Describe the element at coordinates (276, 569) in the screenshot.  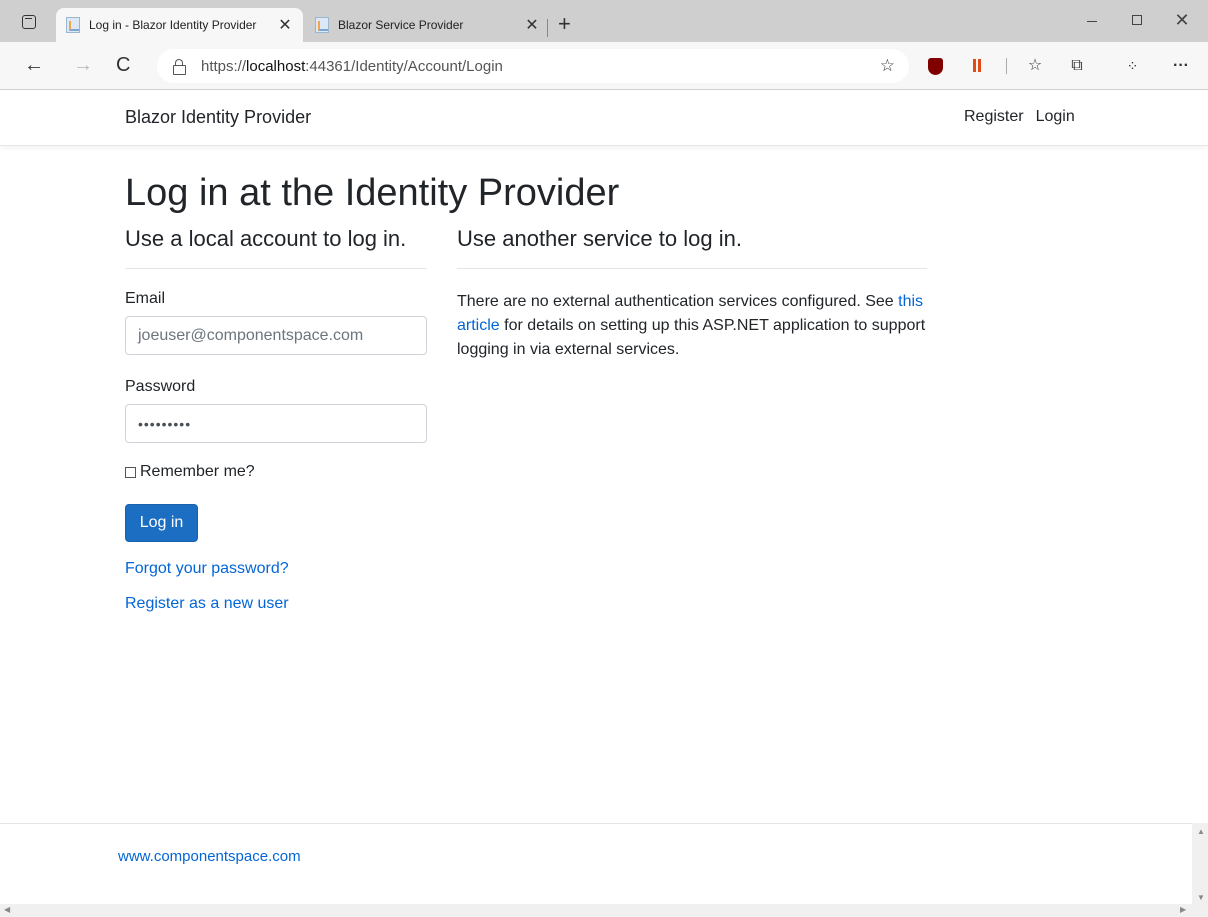
I see `forgot-password-link: Forgot your password?` at that location.